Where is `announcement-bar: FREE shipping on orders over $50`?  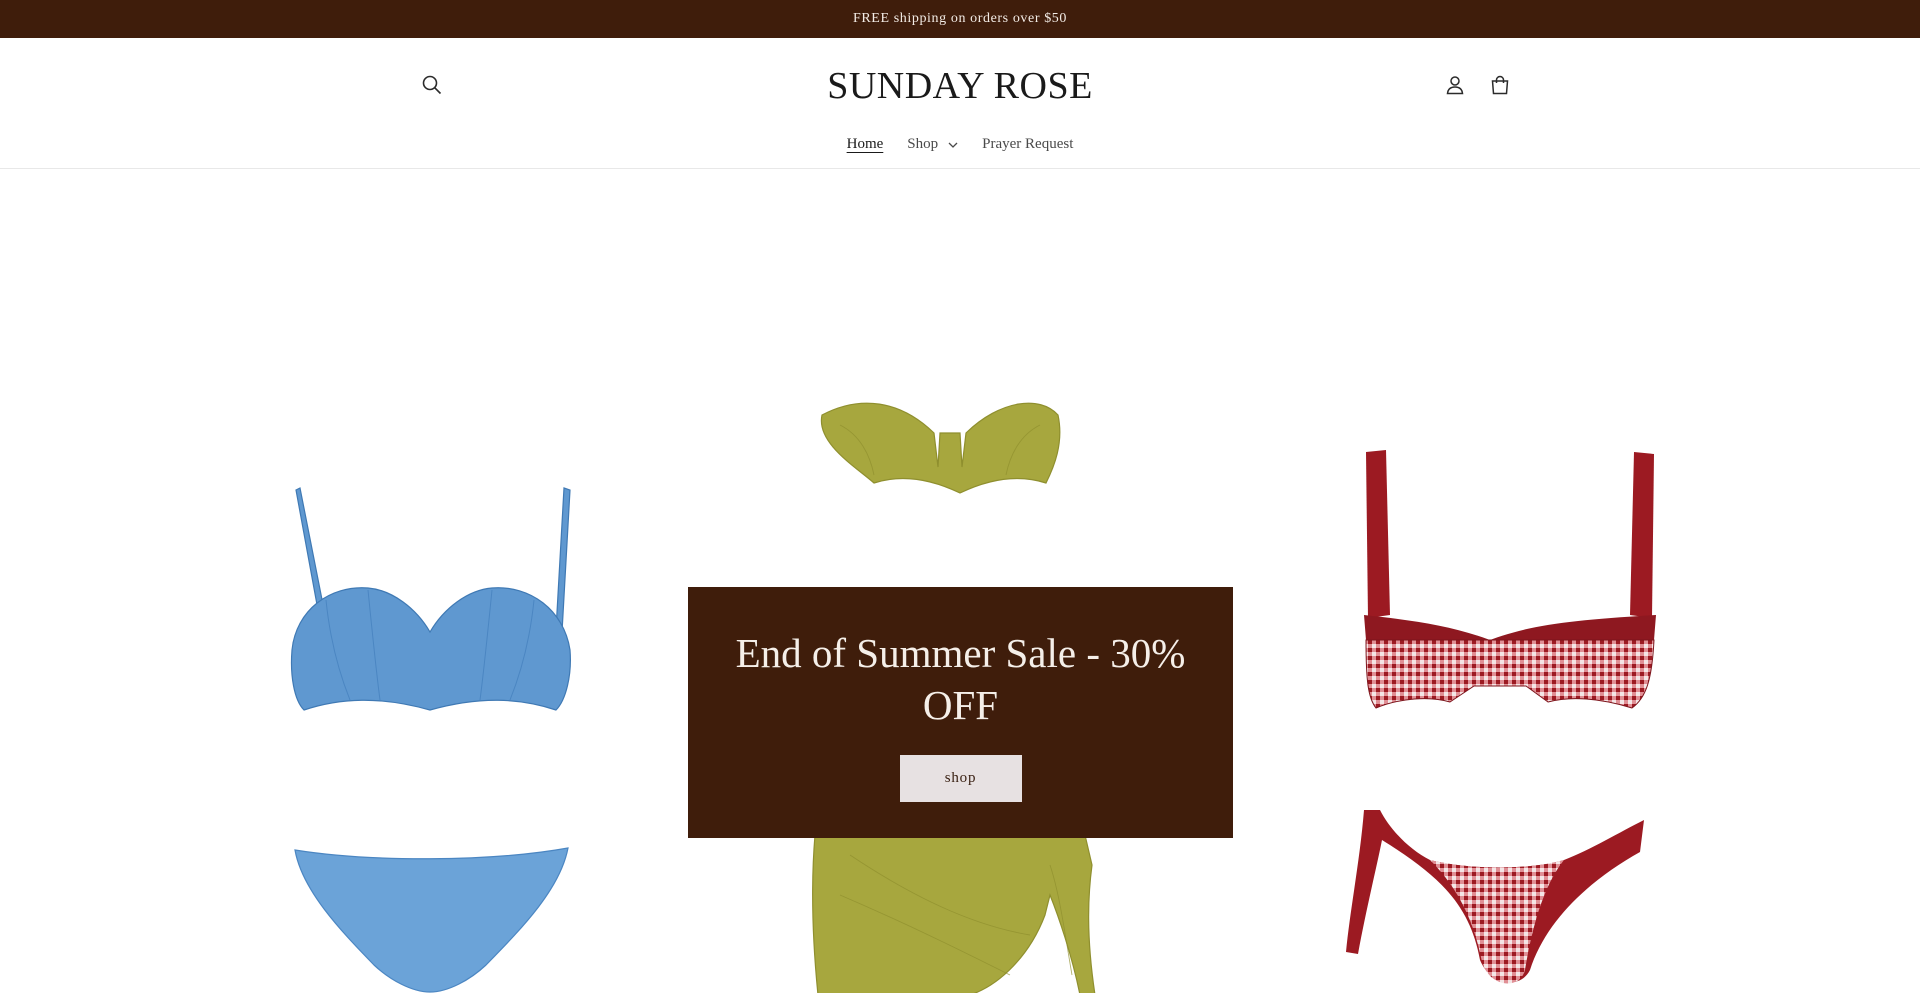
announcement-bar: FREE shipping on orders over $50 is located at coordinates (960, 19).